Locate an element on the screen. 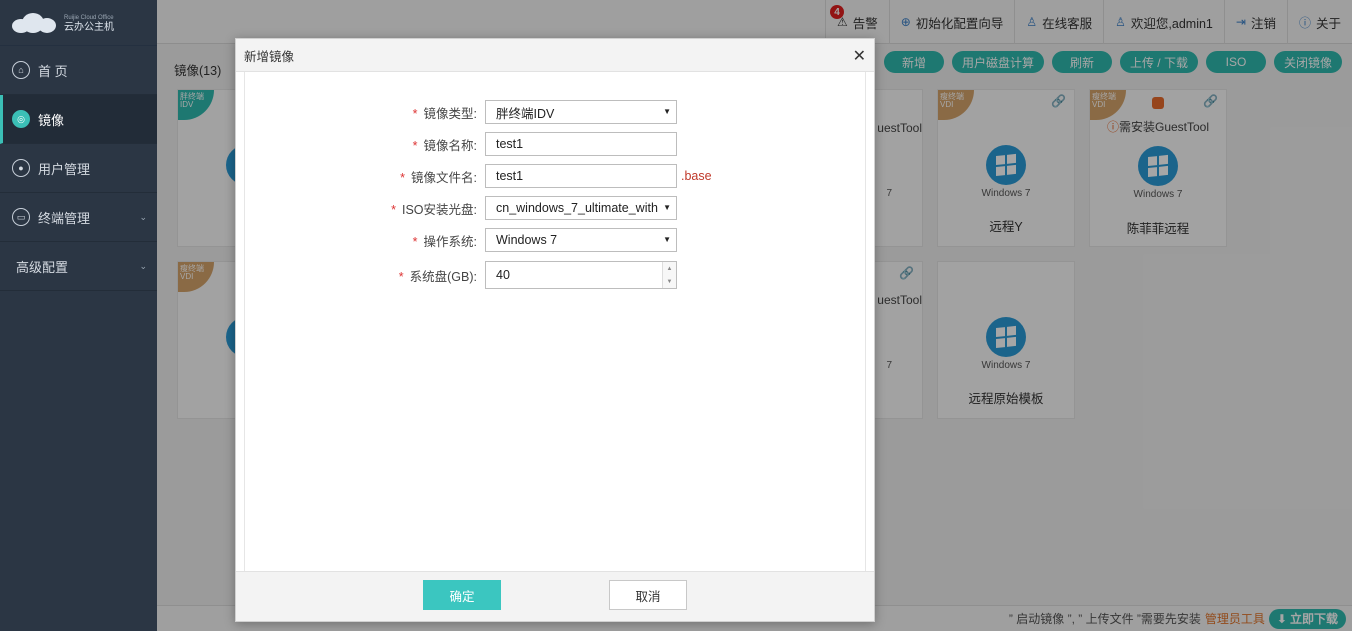 This screenshot has height=631, width=1352. image-filename-input: test1 is located at coordinates (581, 176).